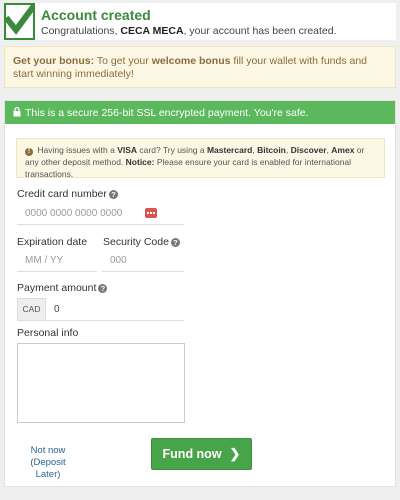 The image size is (400, 500). I want to click on checkmark-icon, so click(19, 21).